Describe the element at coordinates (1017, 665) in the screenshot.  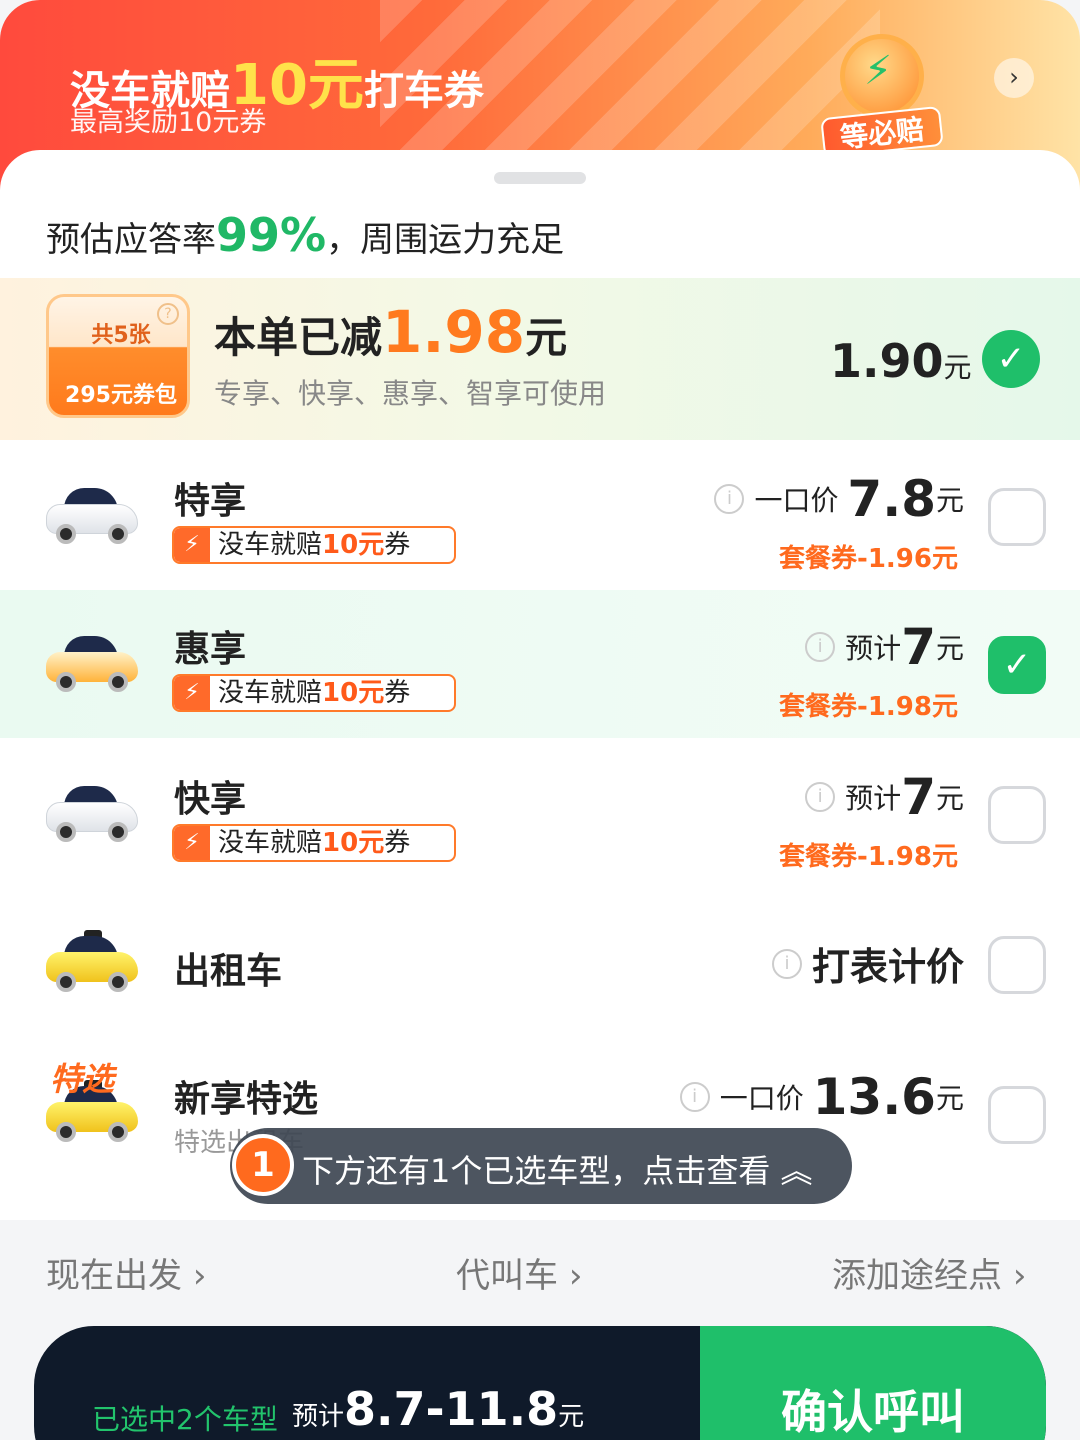
I see `ride-checkbox: ✓` at that location.